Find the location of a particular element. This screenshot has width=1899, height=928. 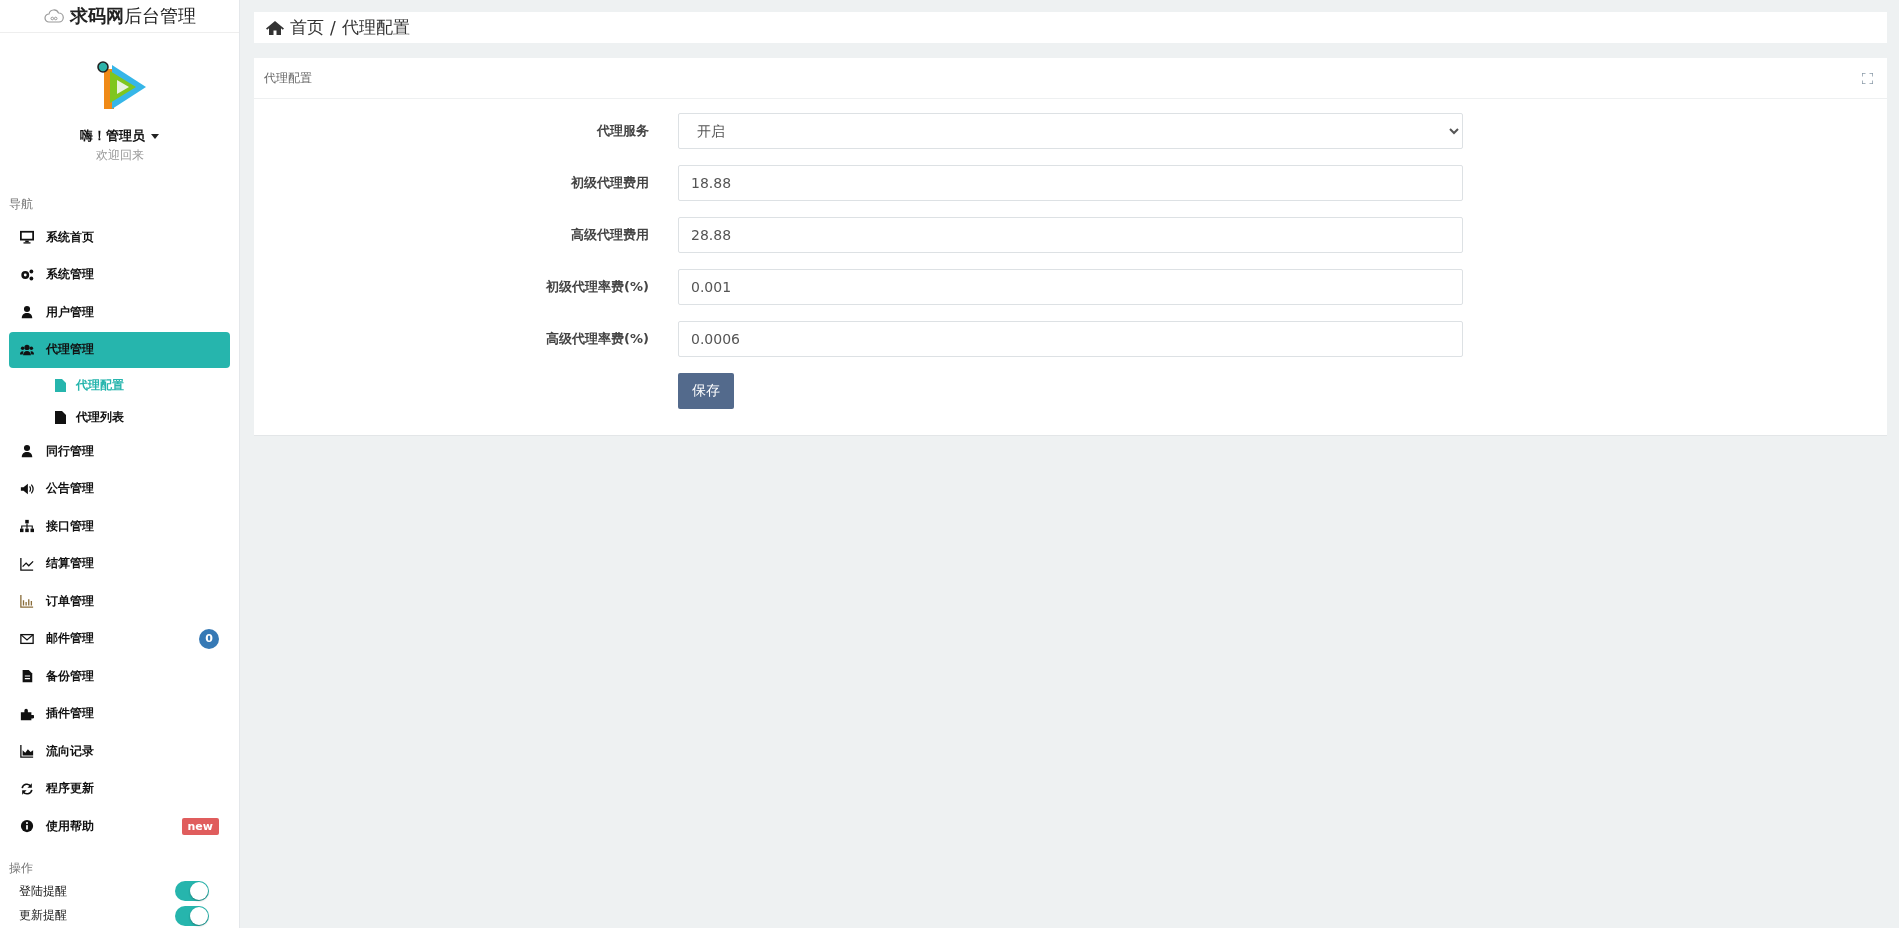

site-title: 求码网后台管理 is located at coordinates (132, 16).